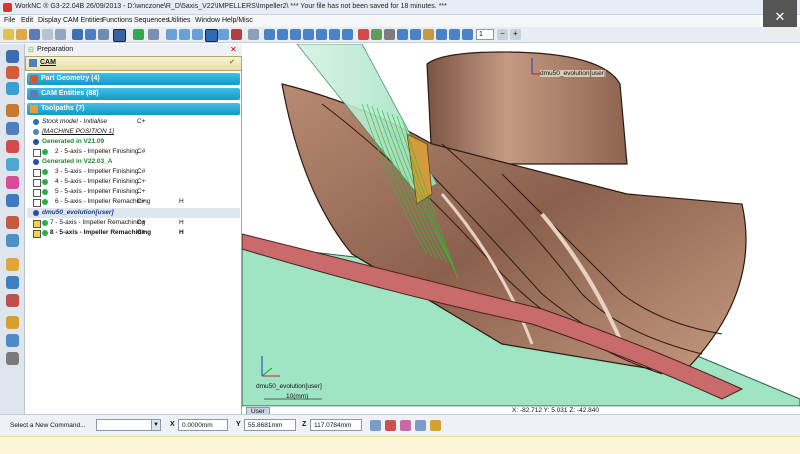  I want to click on zoom-out-icon, so click(334, 34).